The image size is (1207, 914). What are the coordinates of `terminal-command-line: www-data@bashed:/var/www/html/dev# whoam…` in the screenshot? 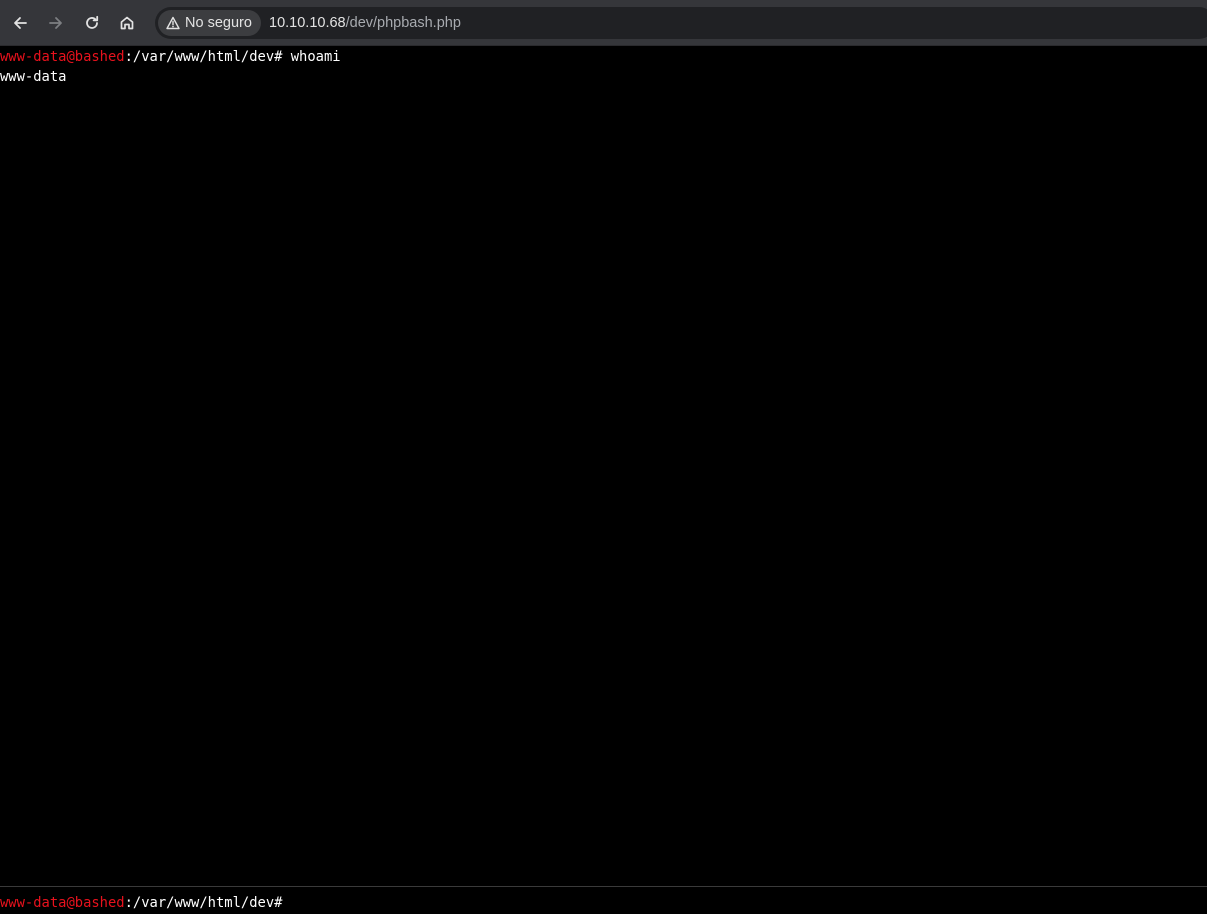 It's located at (603, 57).